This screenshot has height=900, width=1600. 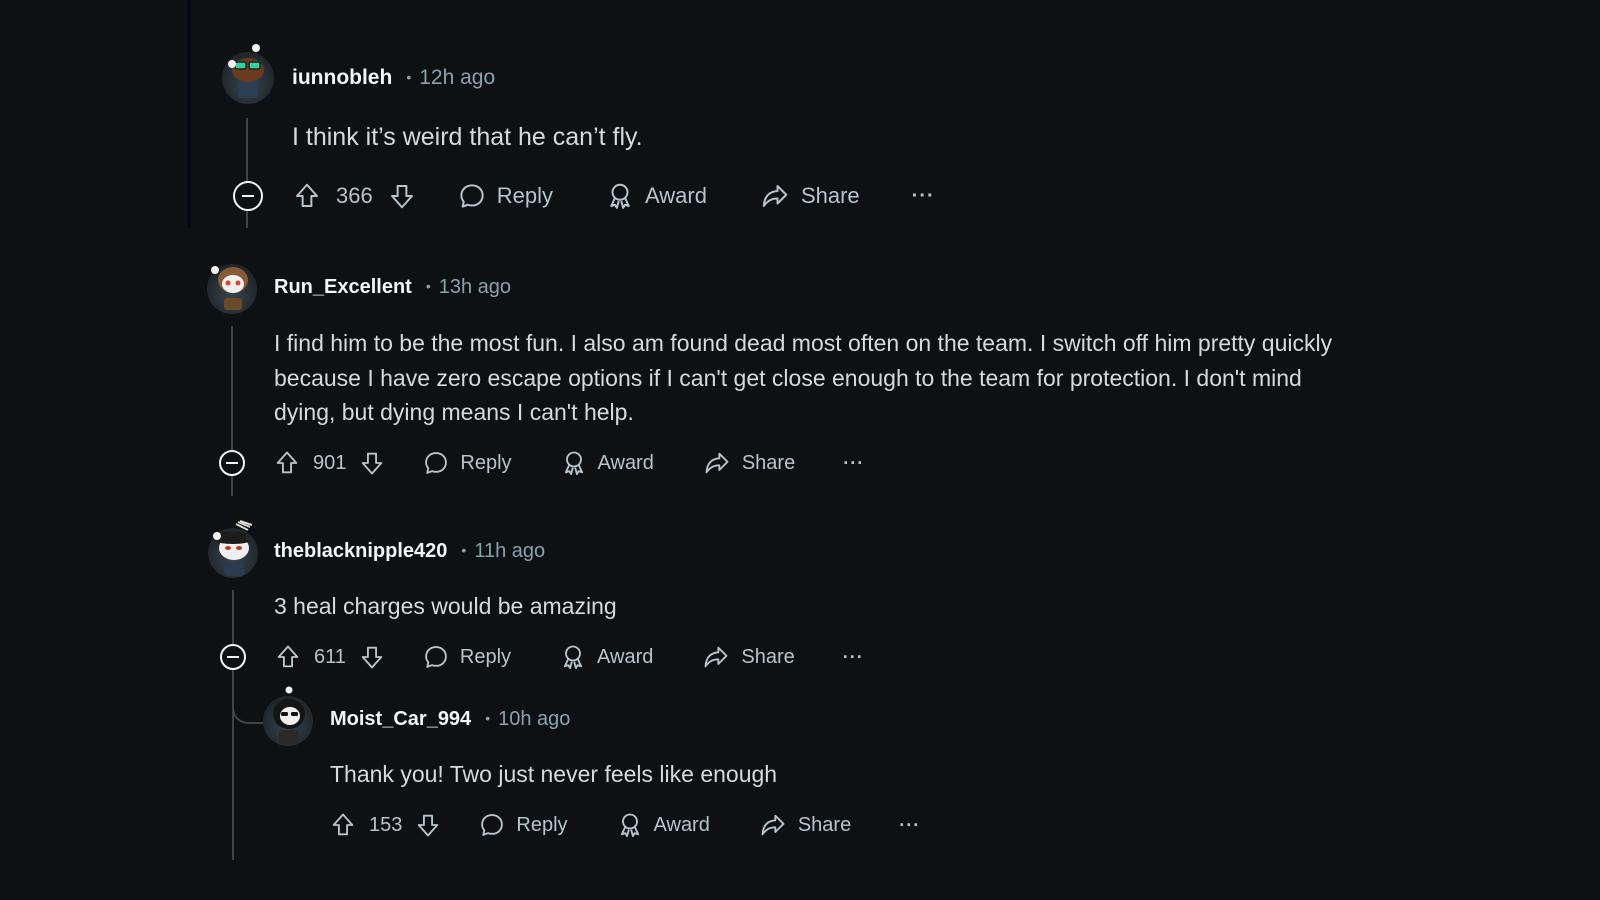 I want to click on vote-score: 901, so click(x=330, y=462).